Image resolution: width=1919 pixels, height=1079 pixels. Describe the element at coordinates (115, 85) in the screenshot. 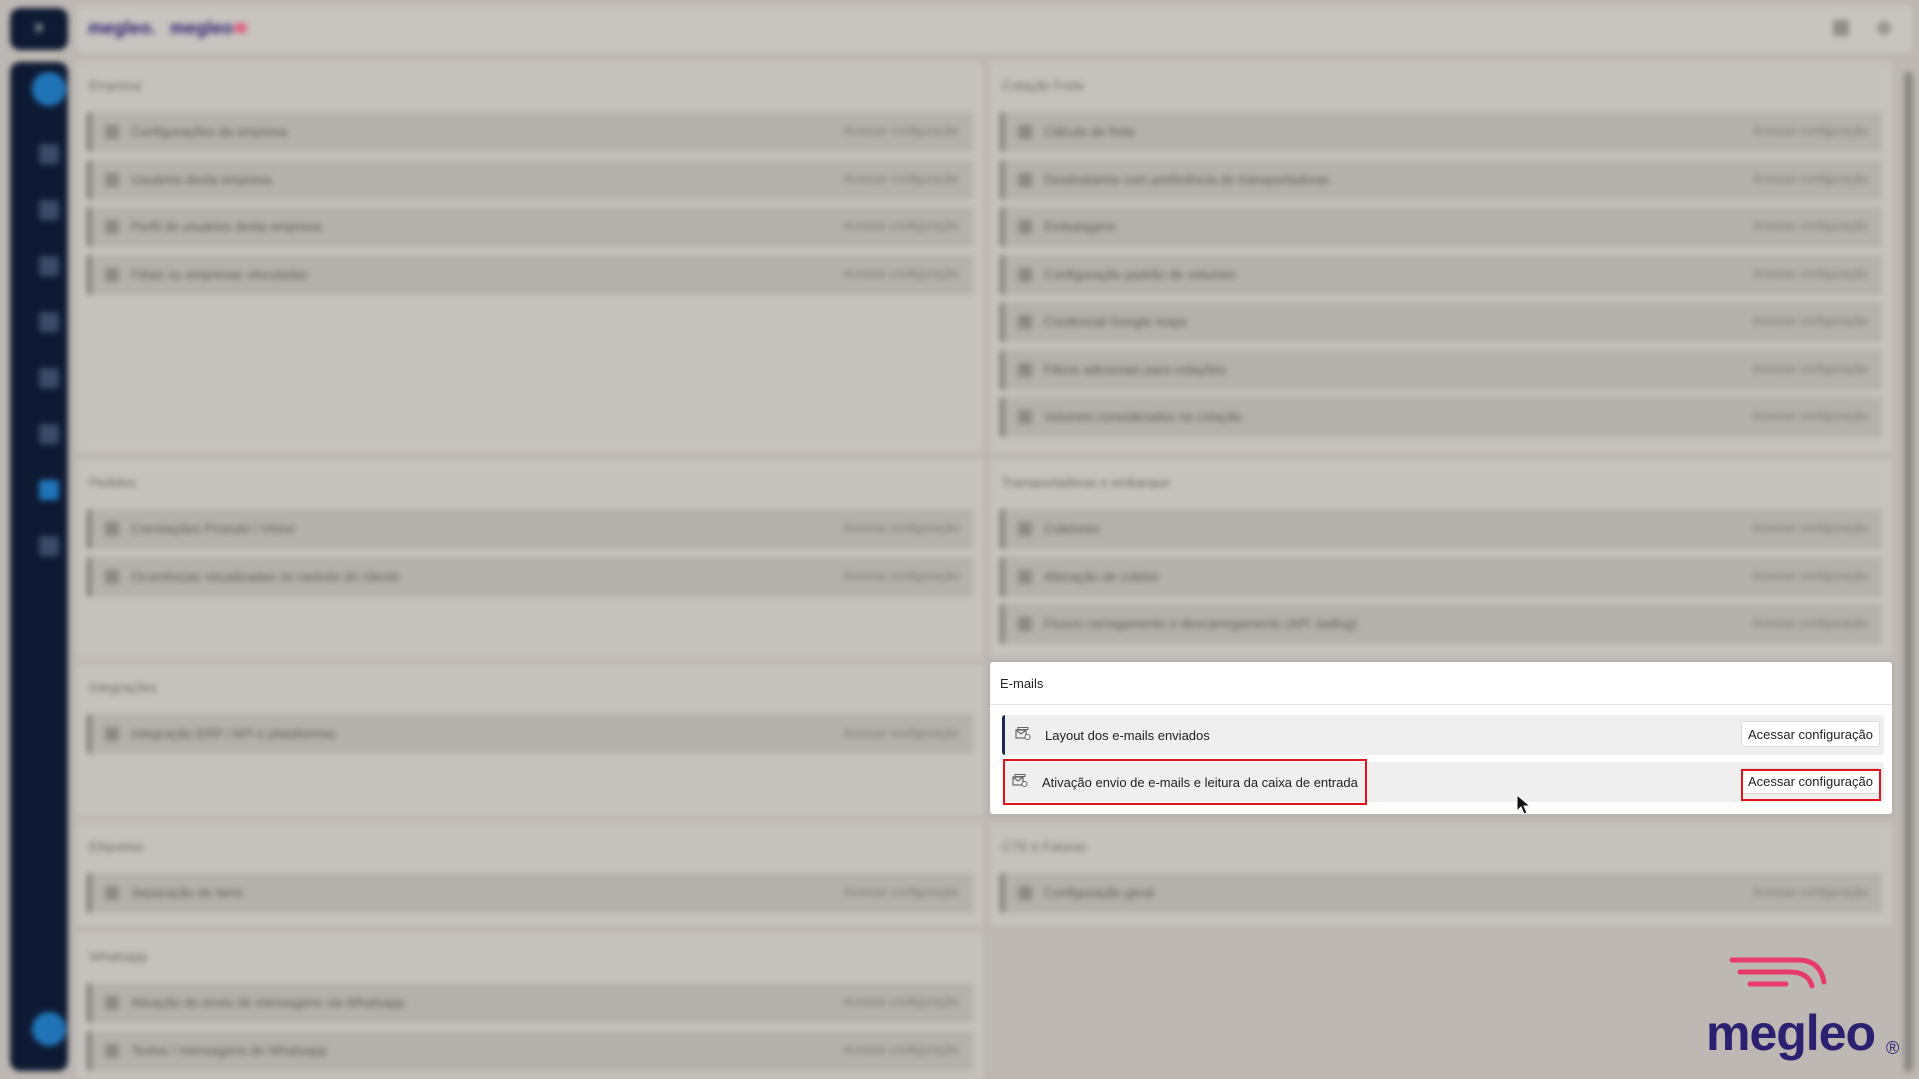

I see `panel-title: Empresa` at that location.